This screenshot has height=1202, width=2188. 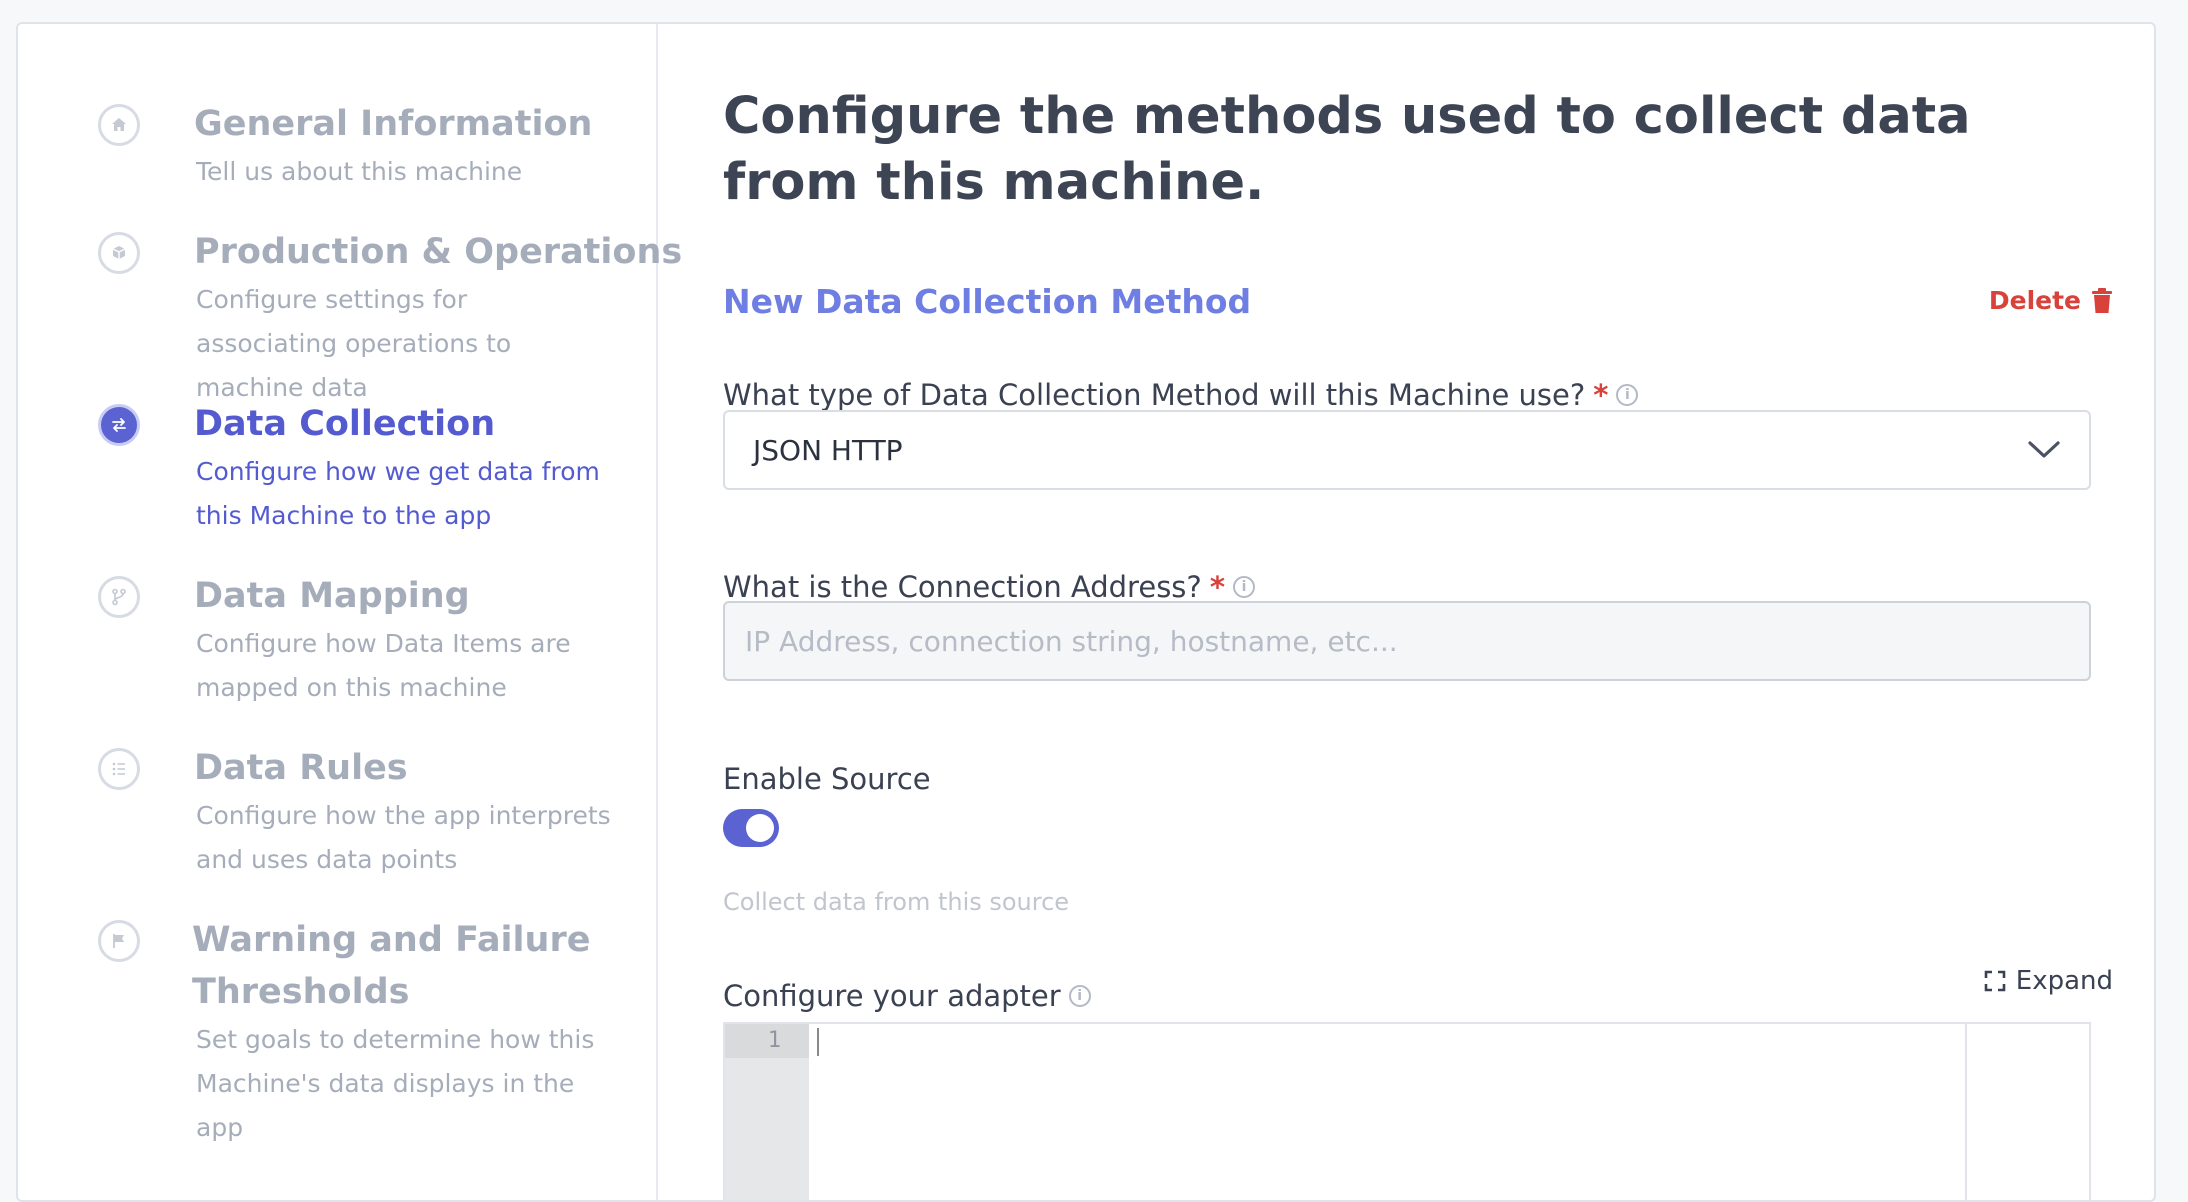 I want to click on branch-icon, so click(x=119, y=597).